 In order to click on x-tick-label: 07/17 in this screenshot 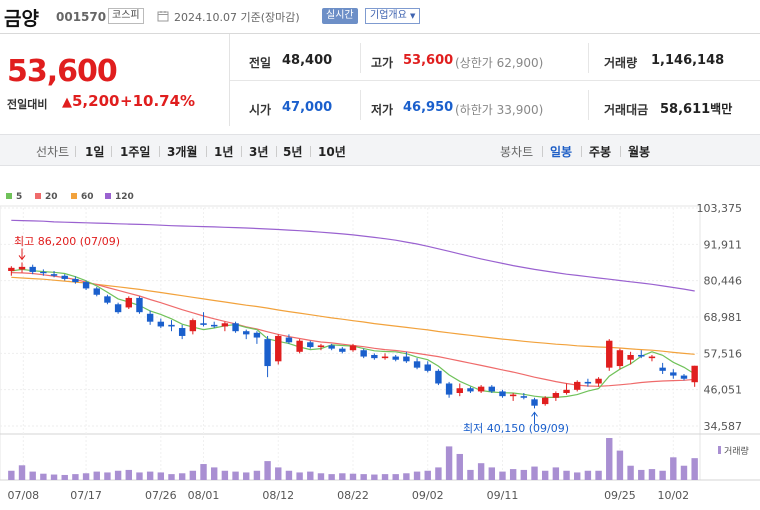, I will do `click(86, 495)`.